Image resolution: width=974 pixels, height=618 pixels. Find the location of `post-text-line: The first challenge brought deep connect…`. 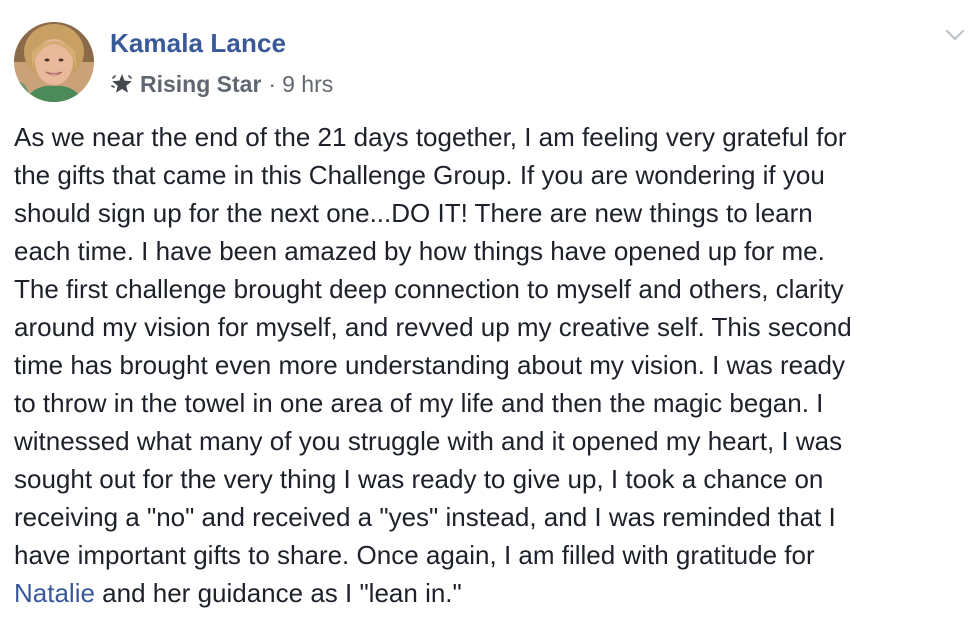

post-text-line: The first challenge brought deep connect… is located at coordinates (429, 289).